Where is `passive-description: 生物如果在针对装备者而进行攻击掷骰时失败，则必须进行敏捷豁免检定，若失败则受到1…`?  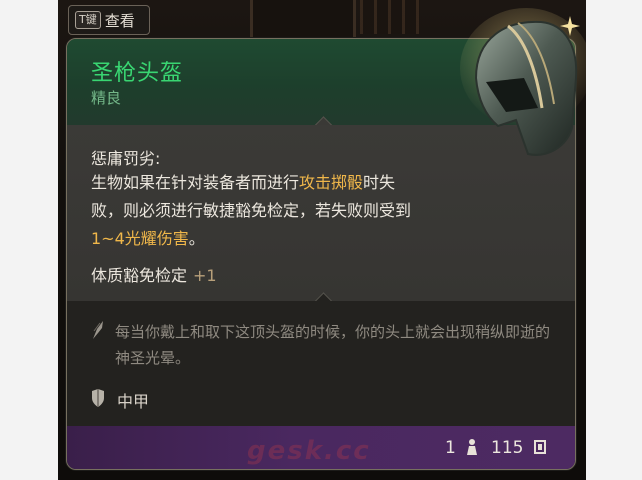
passive-description: 生物如果在针对装备者而进行攻击掷骰时失败，则必须进行敏捷豁免检定，若失败则受到1… is located at coordinates (256, 211).